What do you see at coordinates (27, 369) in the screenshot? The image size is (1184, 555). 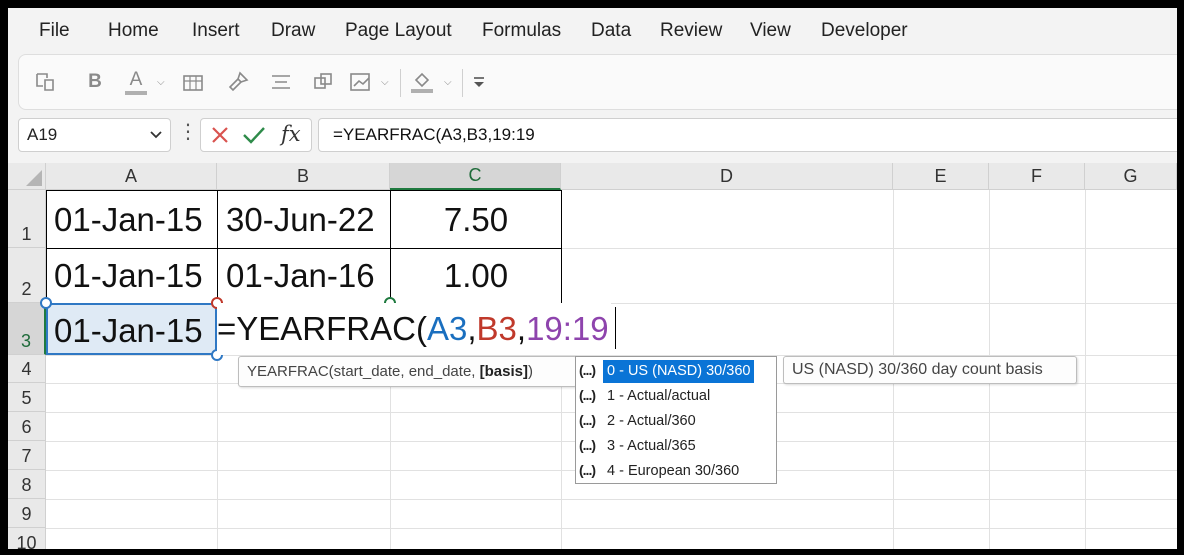 I see `row-header-4: 4` at bounding box center [27, 369].